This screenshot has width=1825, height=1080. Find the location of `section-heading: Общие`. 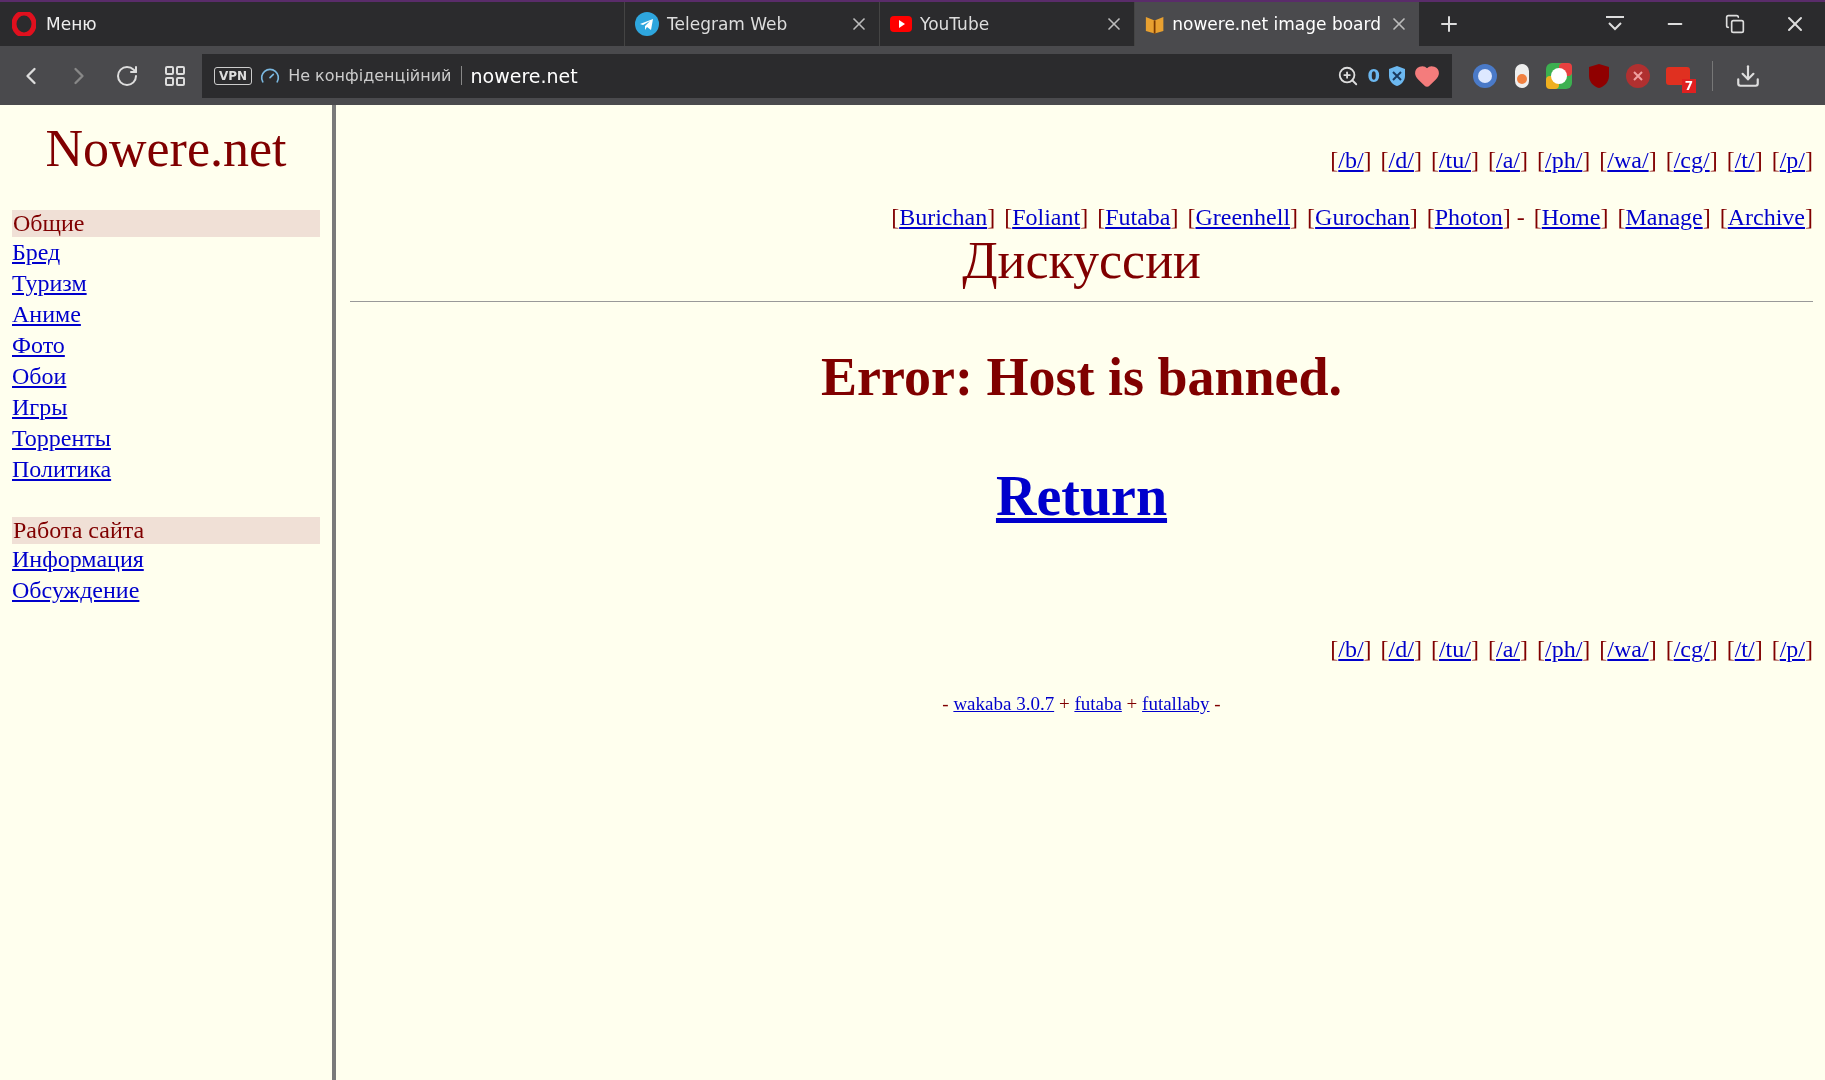

section-heading: Общие is located at coordinates (166, 223).